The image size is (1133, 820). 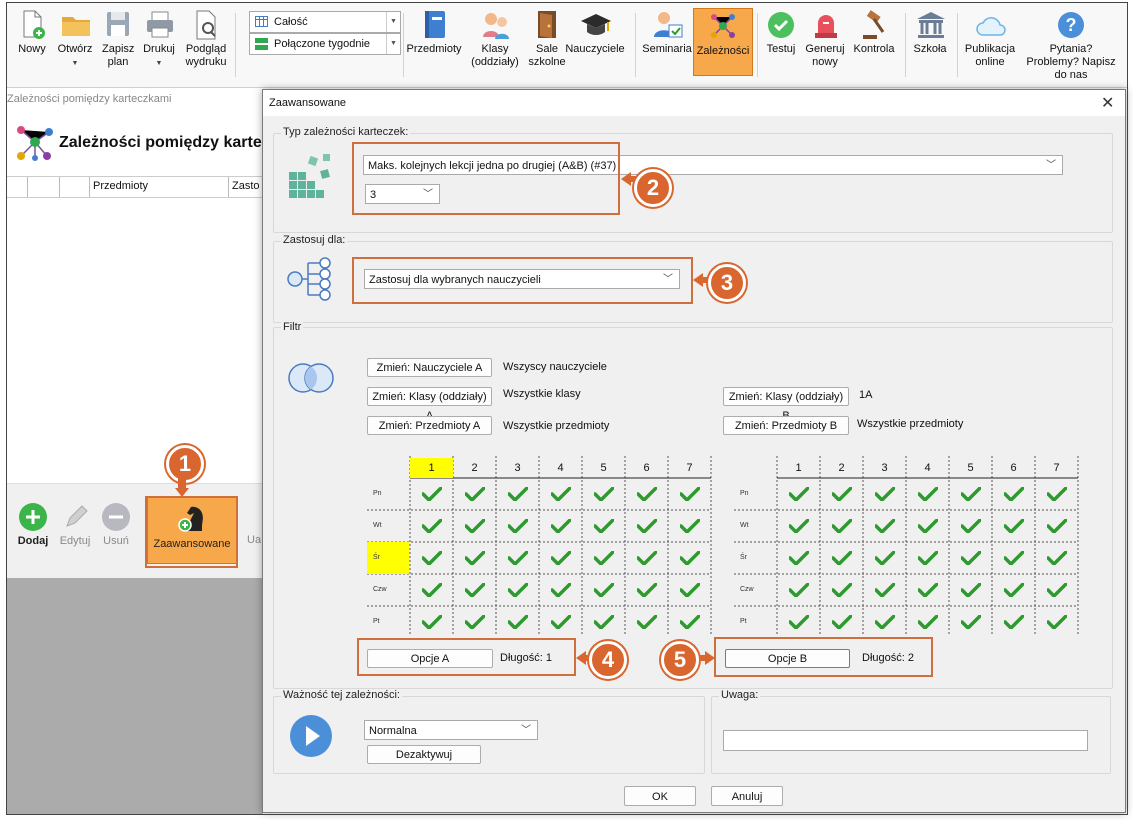 I want to click on delete-button: Usuń, so click(x=116, y=524).